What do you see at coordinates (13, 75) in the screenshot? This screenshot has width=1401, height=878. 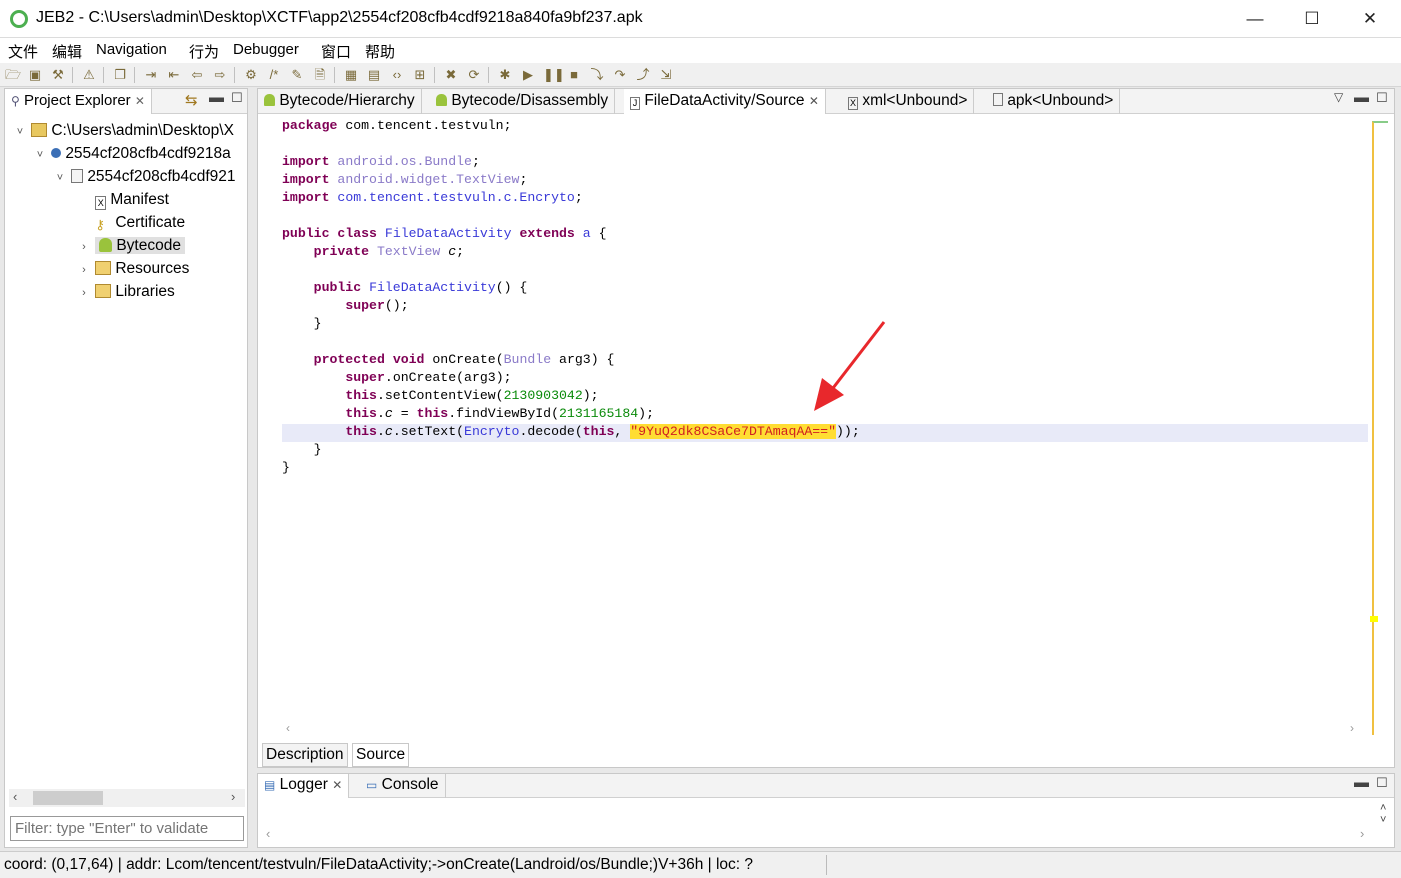 I see `open-icon: 🗁` at bounding box center [13, 75].